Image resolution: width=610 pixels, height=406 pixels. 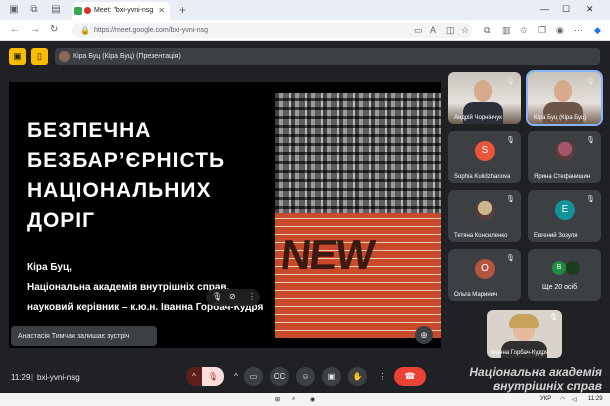 I want to click on self-name: Іванна Горбач-Кудря, so click(x=520, y=353).